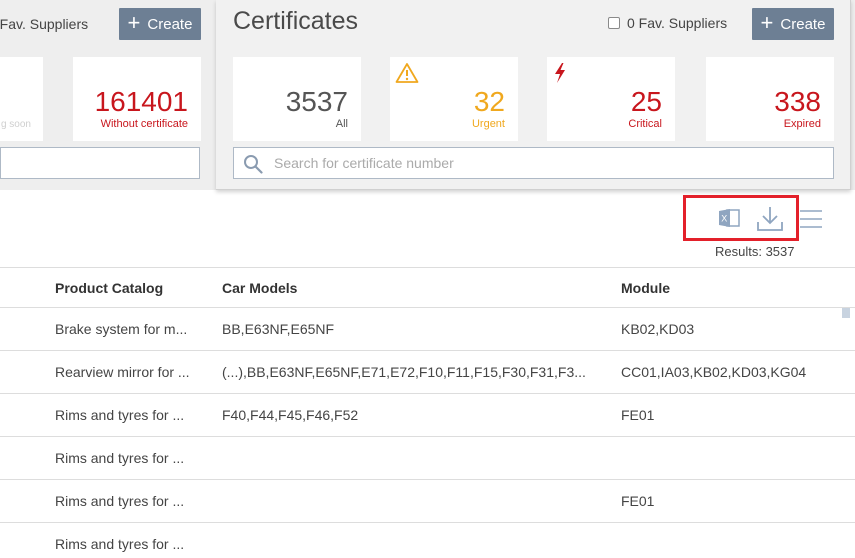 The height and width of the screenshot is (558, 855). I want to click on column-header-product-catalog: Product Catalog, so click(125, 287).